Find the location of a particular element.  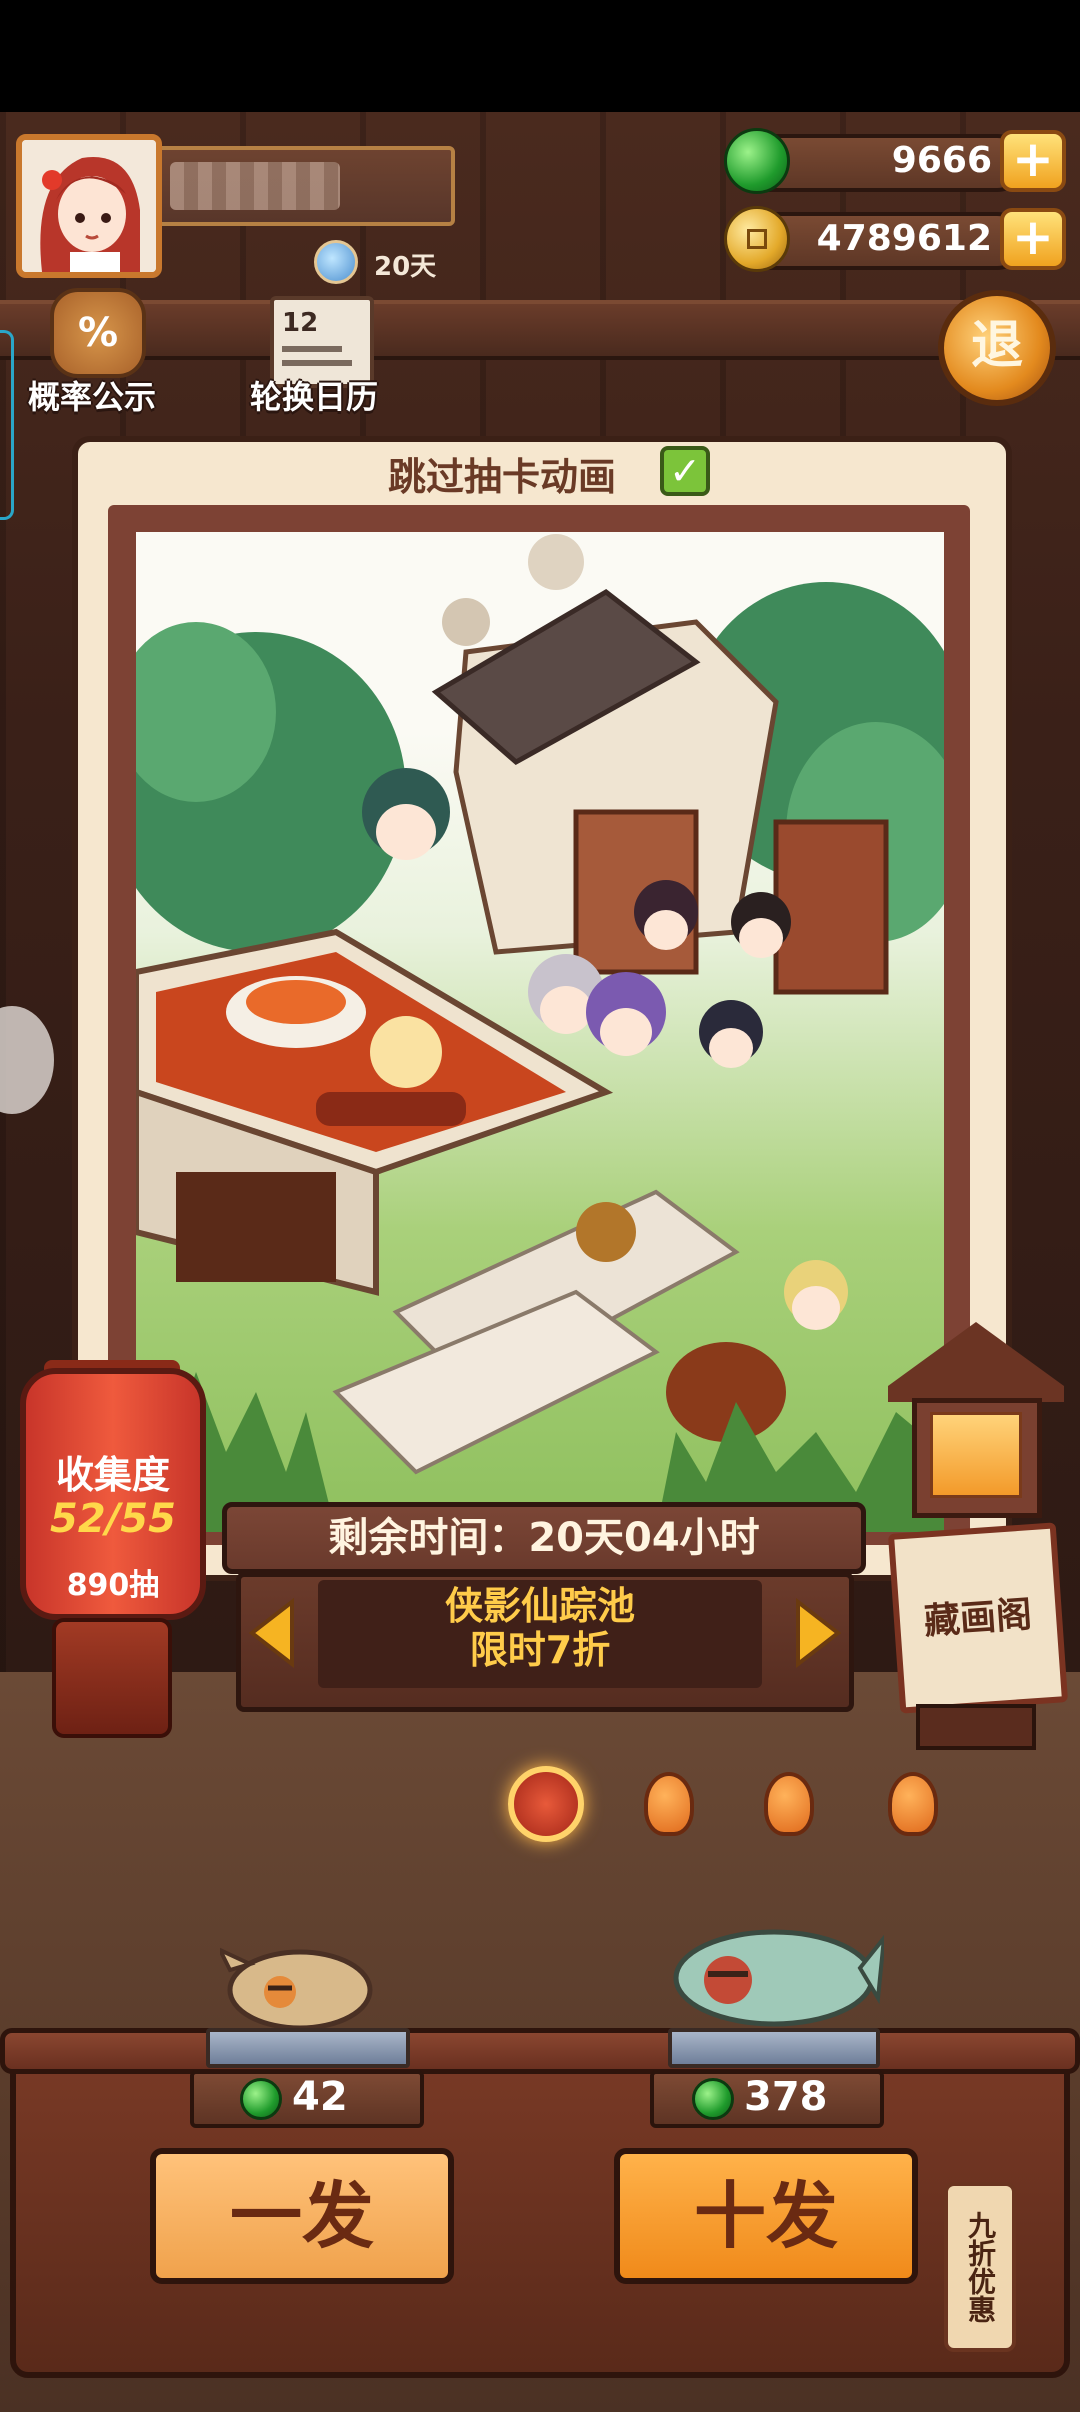

calendar-number: 12 is located at coordinates (300, 323).